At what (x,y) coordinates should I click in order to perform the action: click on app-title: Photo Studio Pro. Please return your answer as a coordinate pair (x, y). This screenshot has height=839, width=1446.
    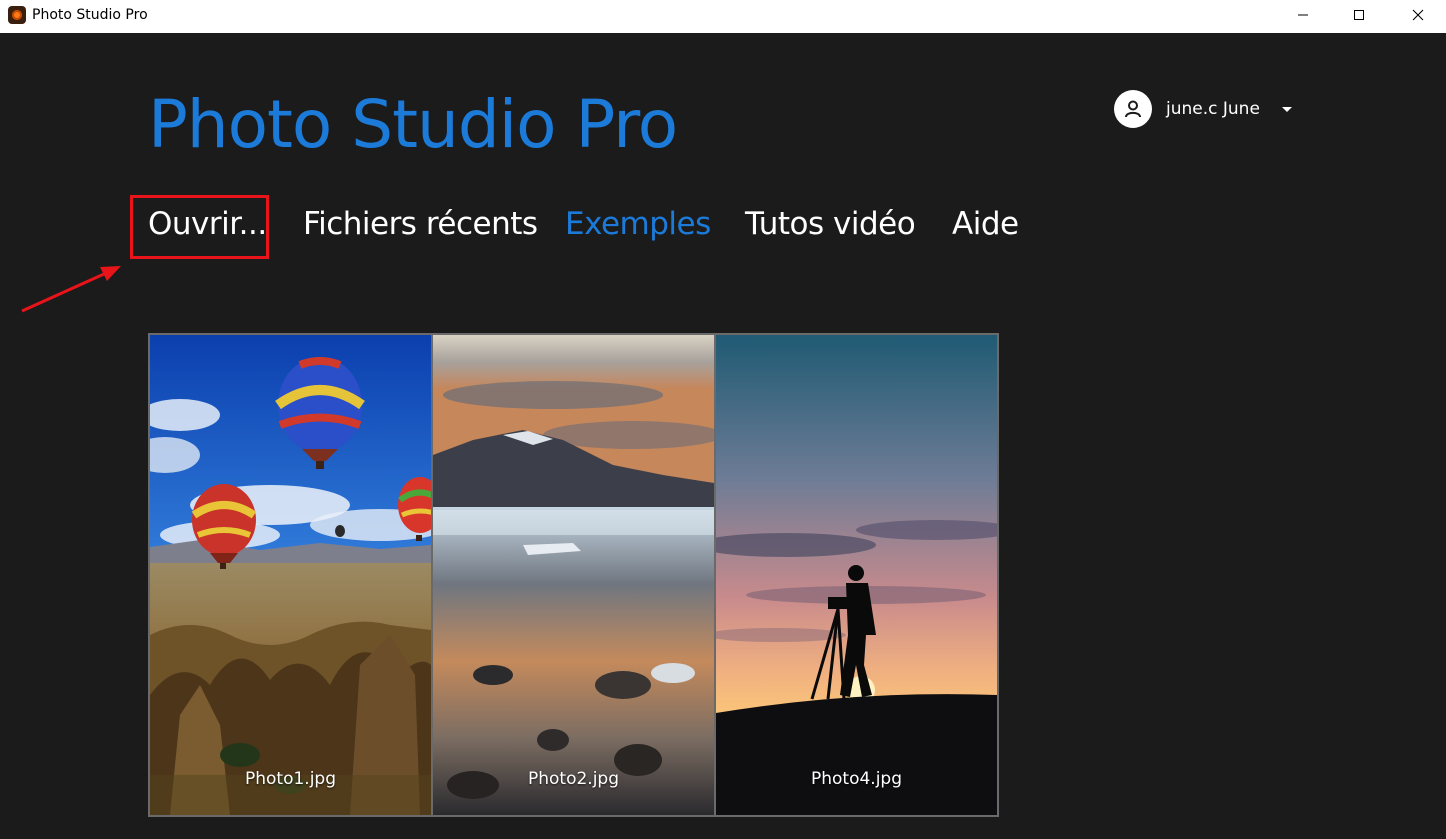
    Looking at the image, I should click on (413, 124).